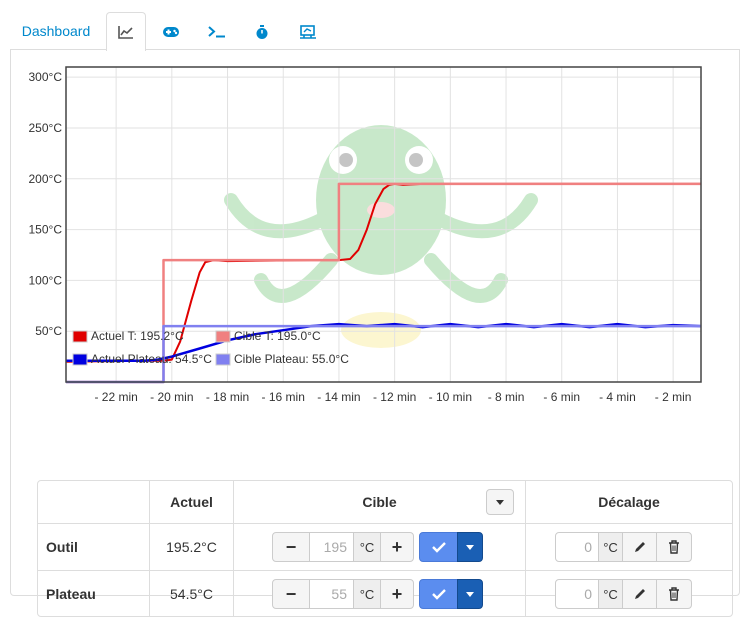 This screenshot has width=755, height=617. I want to click on header-target: Cible, so click(380, 502).